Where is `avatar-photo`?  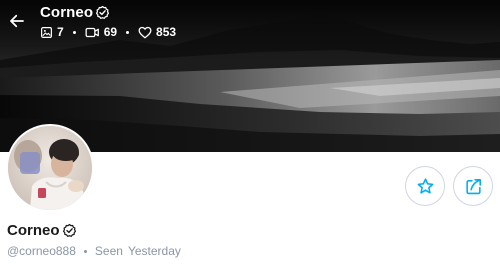 avatar-photo is located at coordinates (50, 168).